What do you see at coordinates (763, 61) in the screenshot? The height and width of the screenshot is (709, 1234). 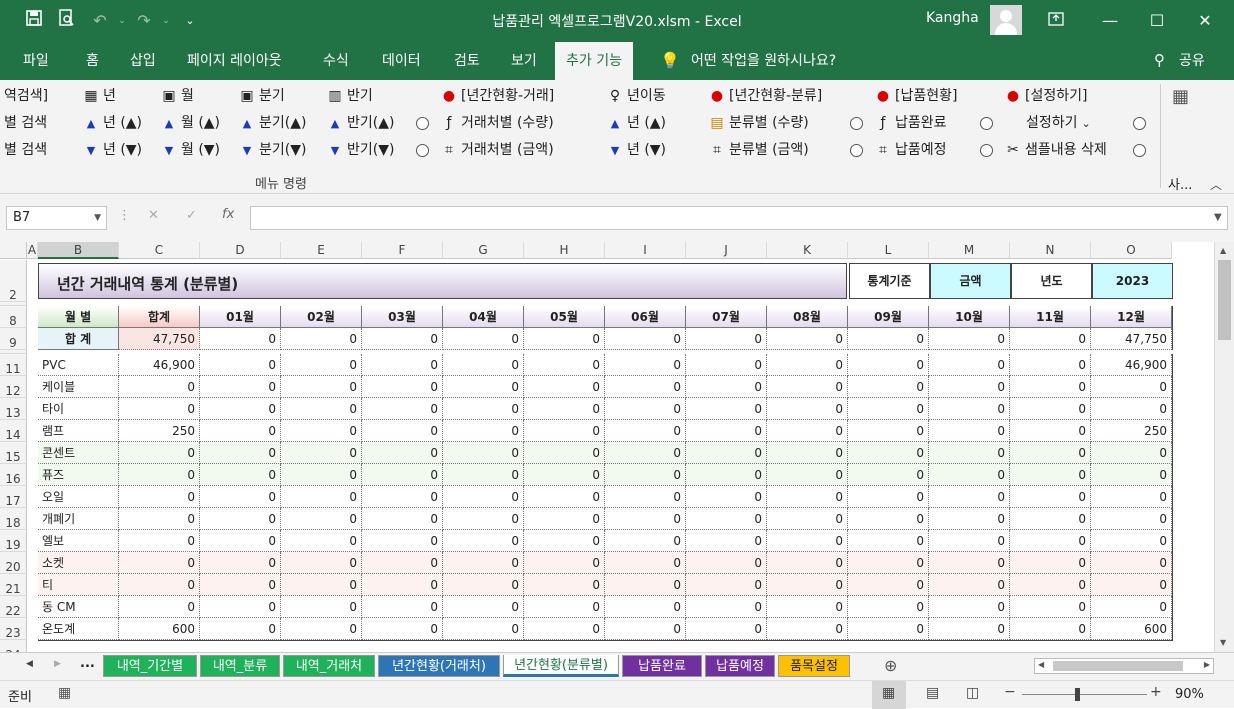 I see `tell-me-search: 어떤 작업을 원하시나요?` at bounding box center [763, 61].